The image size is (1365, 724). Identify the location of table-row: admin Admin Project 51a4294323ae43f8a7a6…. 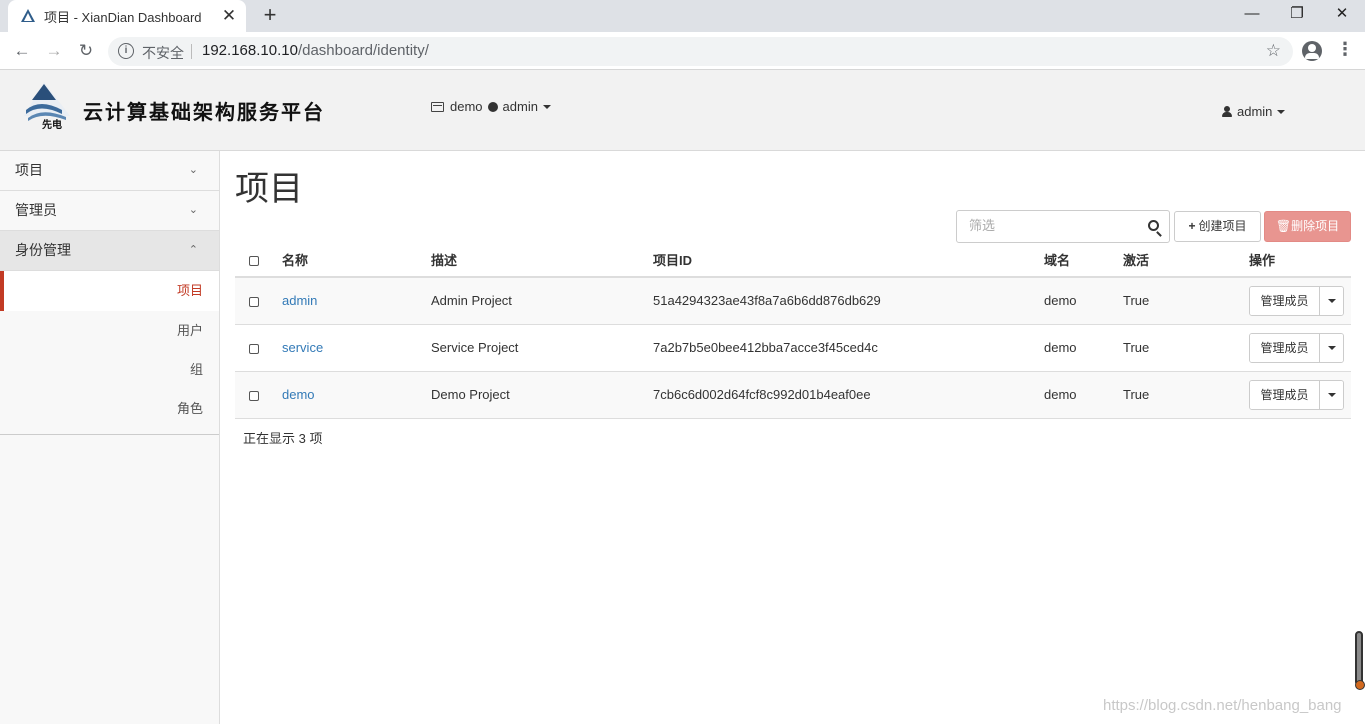
(793, 301).